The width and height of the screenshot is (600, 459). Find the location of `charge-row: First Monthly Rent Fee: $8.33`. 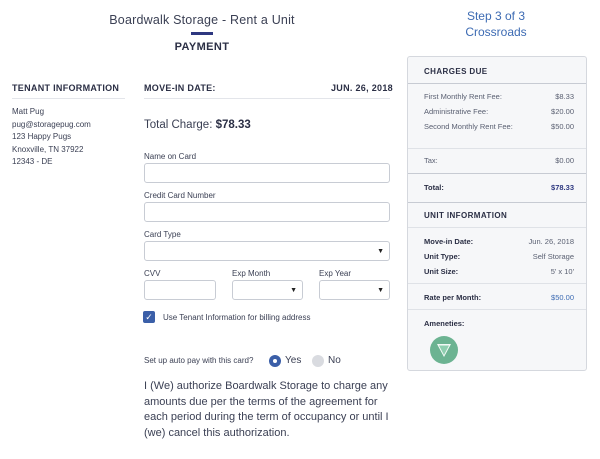

charge-row: First Monthly Rent Fee: $8.33 is located at coordinates (499, 96).